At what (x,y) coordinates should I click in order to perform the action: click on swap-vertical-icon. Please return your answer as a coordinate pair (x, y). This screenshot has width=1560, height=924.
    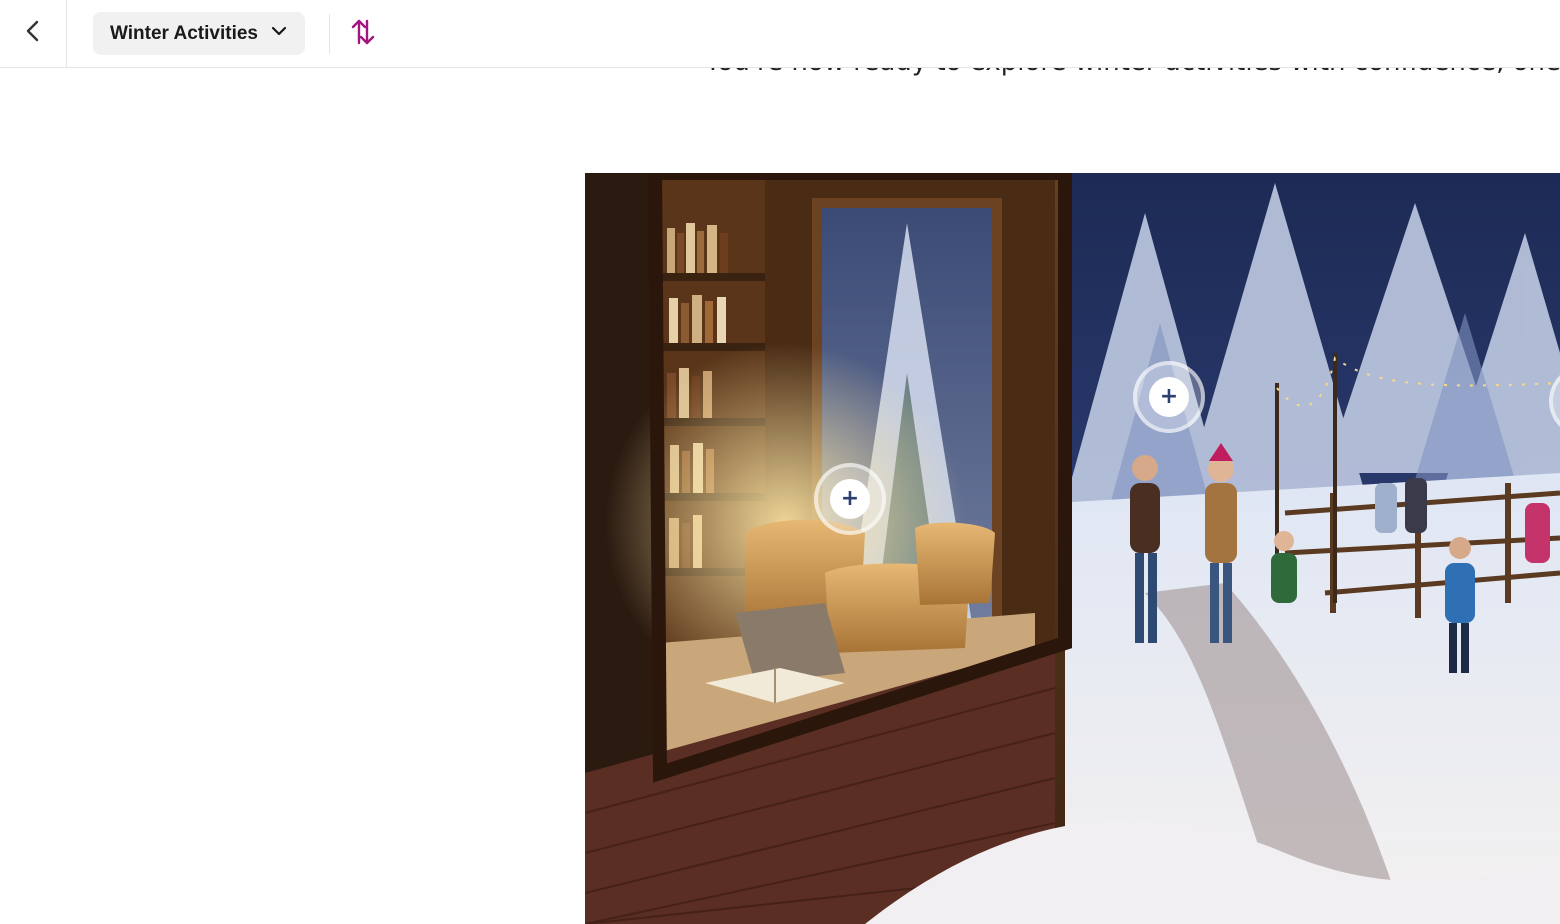
    Looking at the image, I should click on (363, 34).